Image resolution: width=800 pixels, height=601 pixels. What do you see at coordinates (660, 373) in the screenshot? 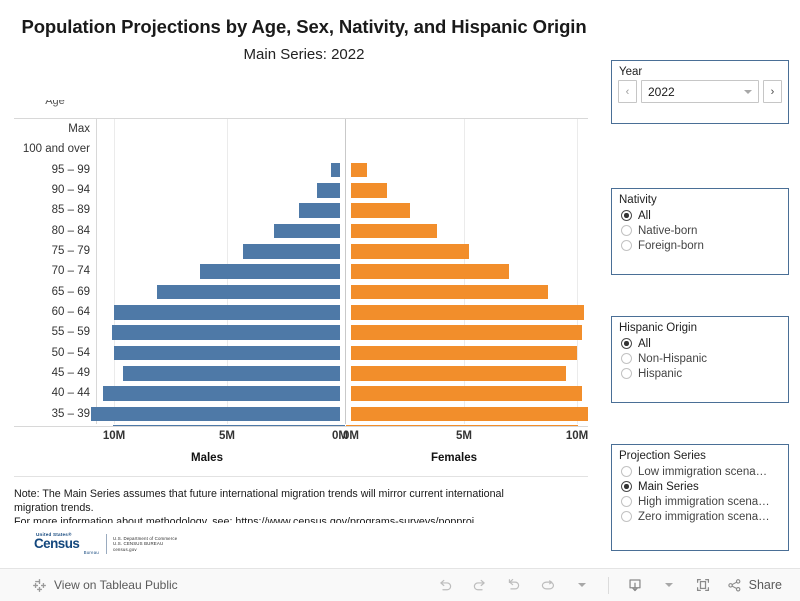
I see `hispanic-origin-option-label: Hispanic` at bounding box center [660, 373].